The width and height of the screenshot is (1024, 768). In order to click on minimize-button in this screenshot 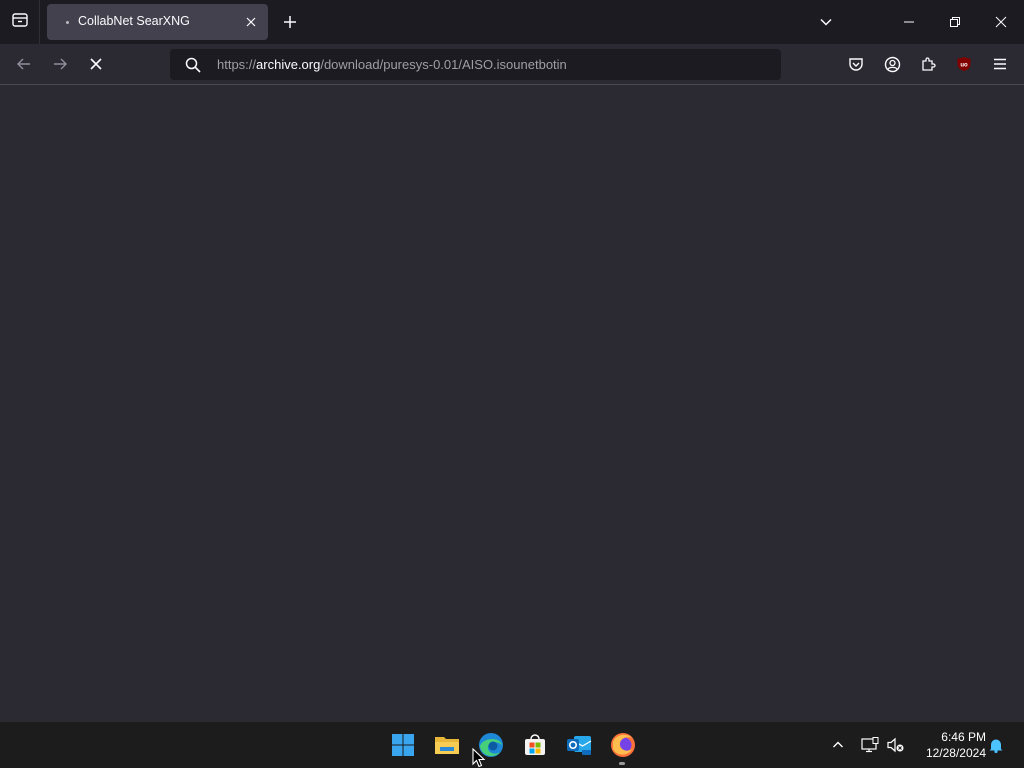, I will do `click(909, 22)`.